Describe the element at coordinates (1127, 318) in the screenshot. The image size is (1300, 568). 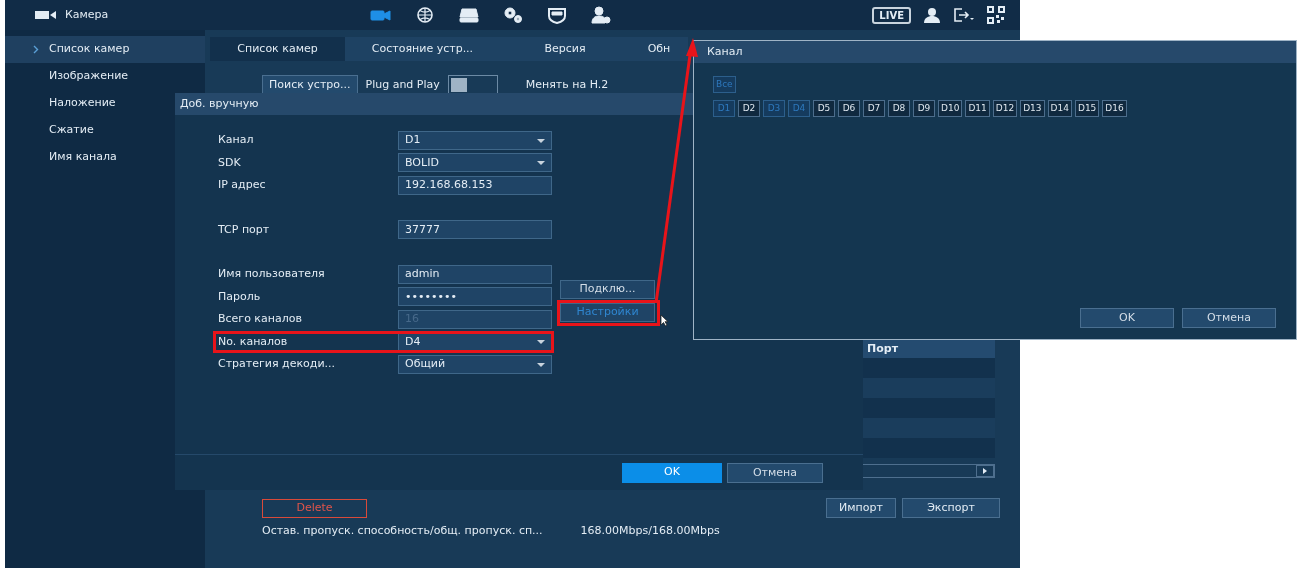
I see `ok-button: OK` at that location.